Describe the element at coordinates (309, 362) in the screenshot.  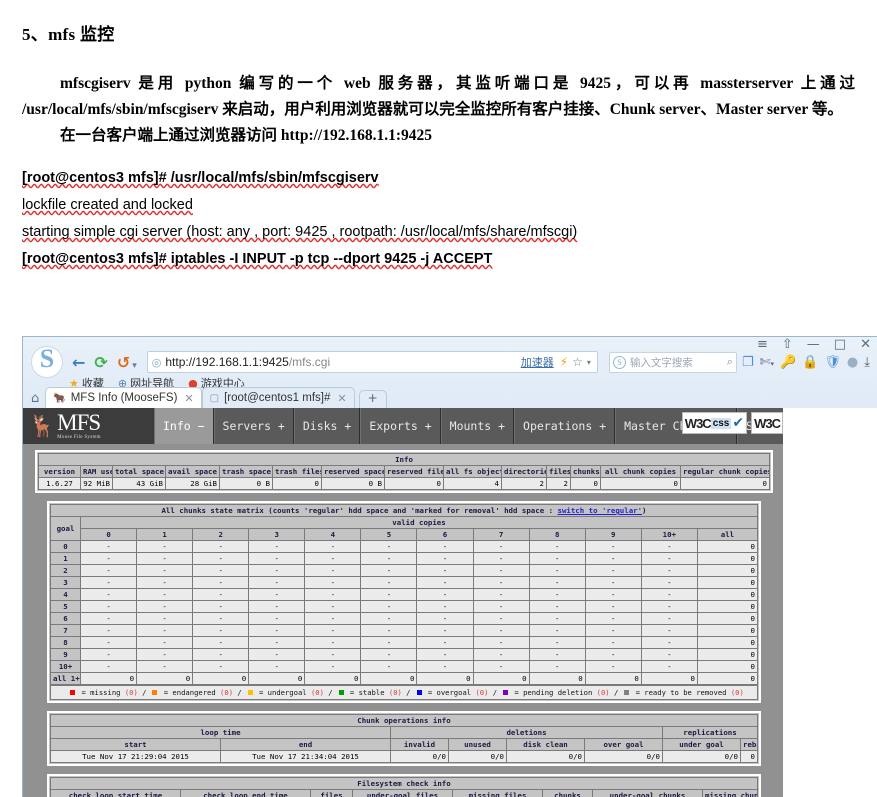
I see `url-path: /mfs.cgi` at that location.